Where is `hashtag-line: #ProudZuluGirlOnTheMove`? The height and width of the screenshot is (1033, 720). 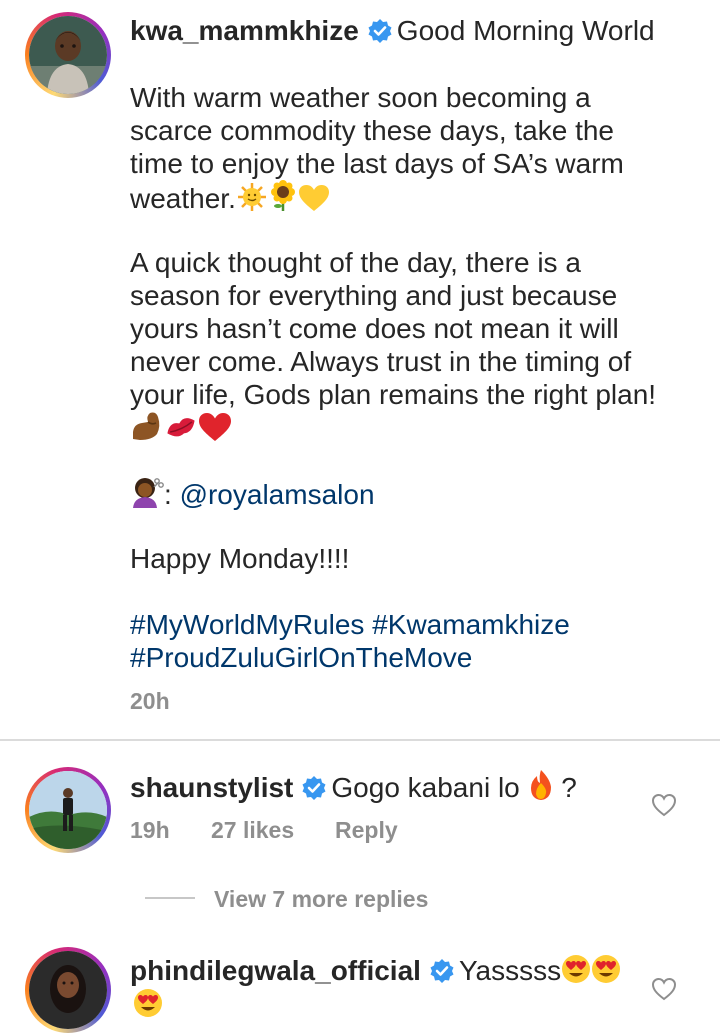 hashtag-line: #ProudZuluGirlOnTheMove is located at coordinates (301, 657).